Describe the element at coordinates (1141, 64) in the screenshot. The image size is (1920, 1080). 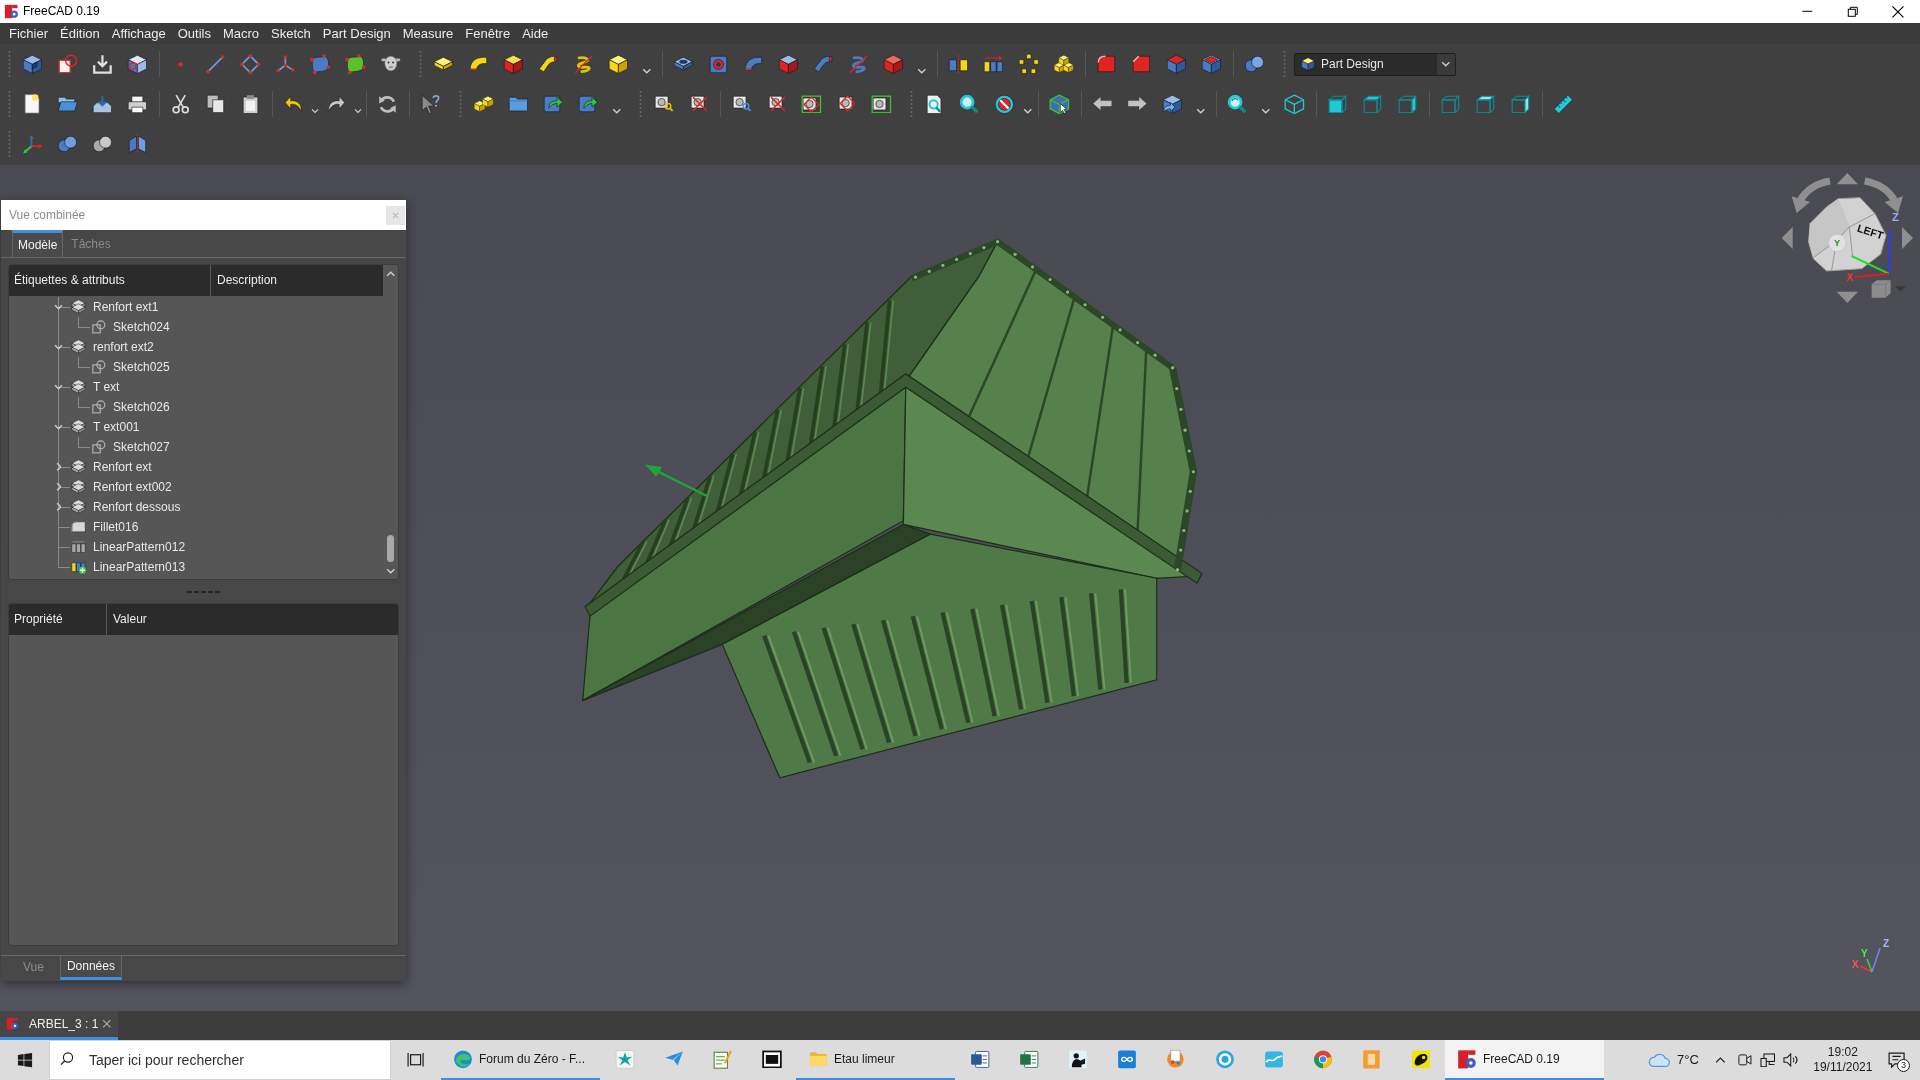
I see `chamfer-icon` at that location.